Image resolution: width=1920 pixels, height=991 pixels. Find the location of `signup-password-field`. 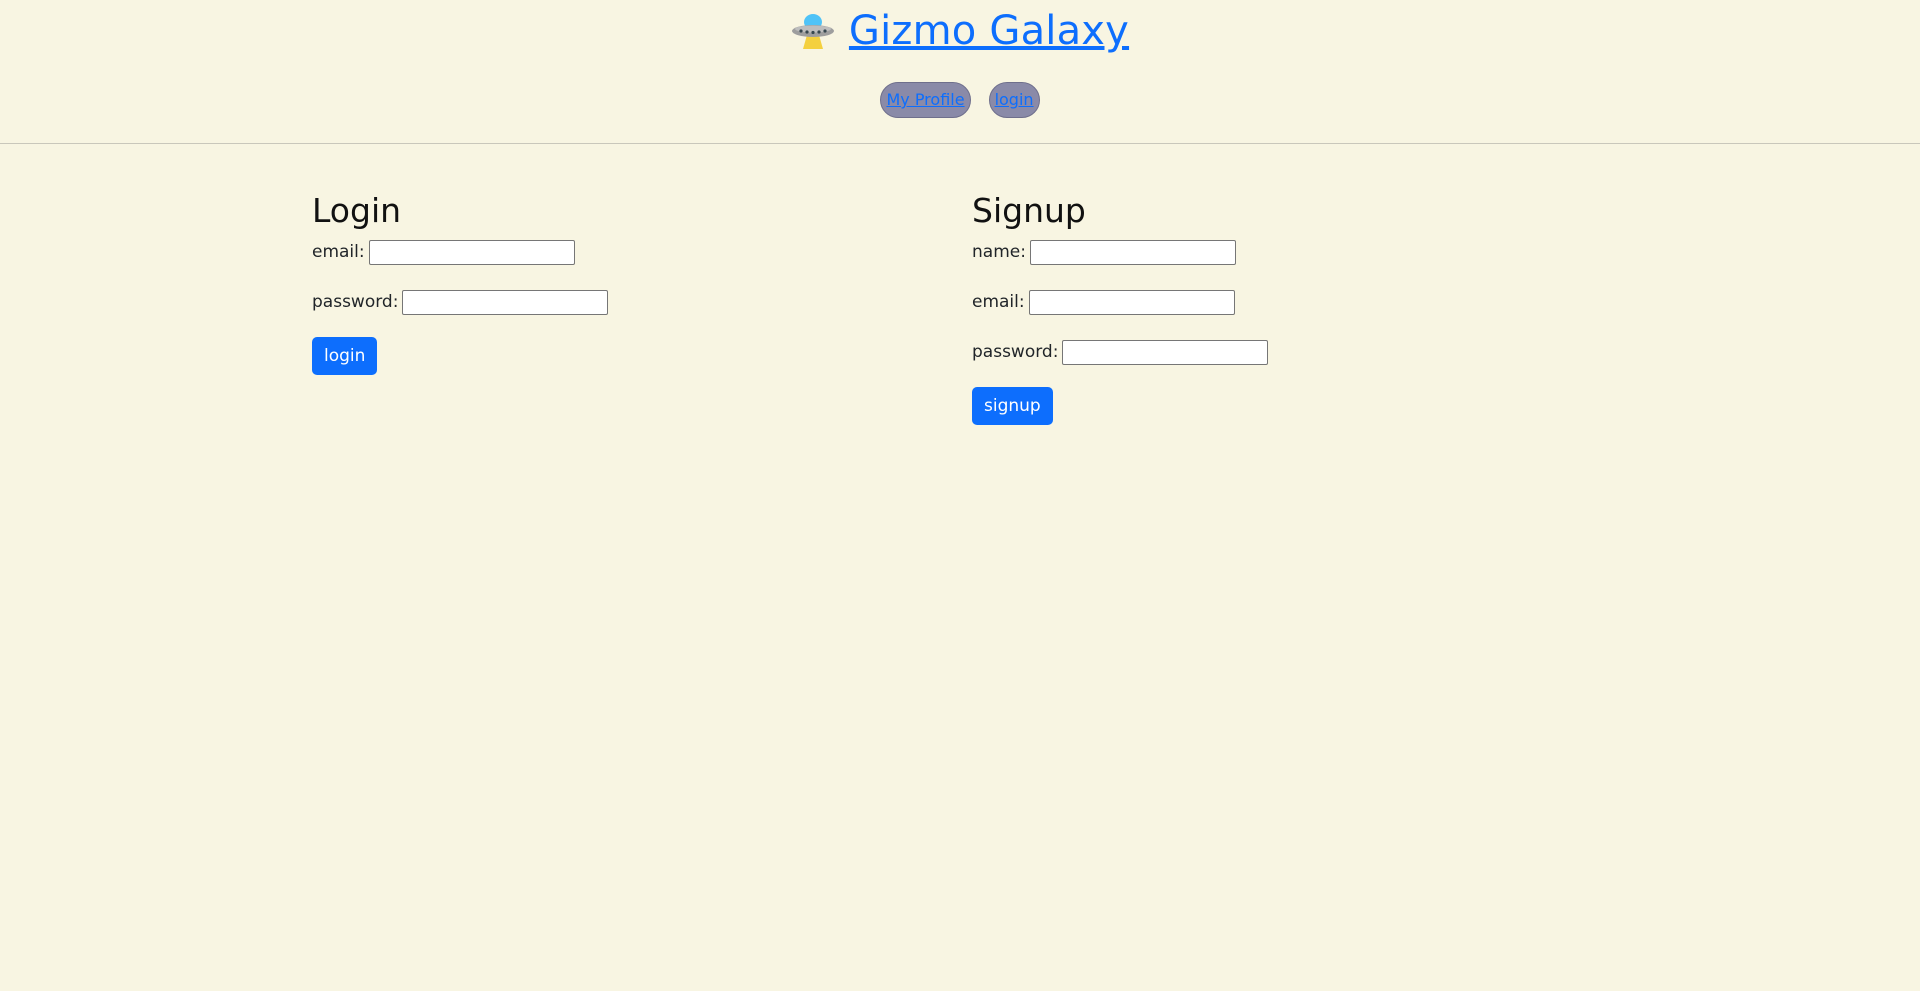

signup-password-field is located at coordinates (1165, 352).